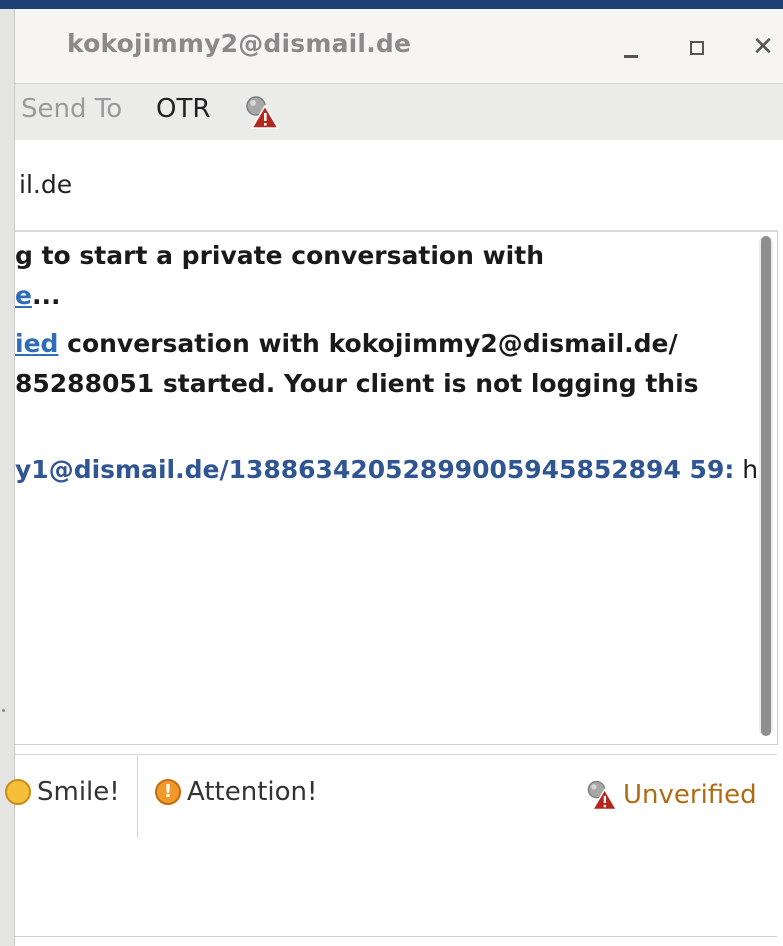 Image resolution: width=783 pixels, height=946 pixels. What do you see at coordinates (78, 792) in the screenshot?
I see `smile-label: Smile!` at bounding box center [78, 792].